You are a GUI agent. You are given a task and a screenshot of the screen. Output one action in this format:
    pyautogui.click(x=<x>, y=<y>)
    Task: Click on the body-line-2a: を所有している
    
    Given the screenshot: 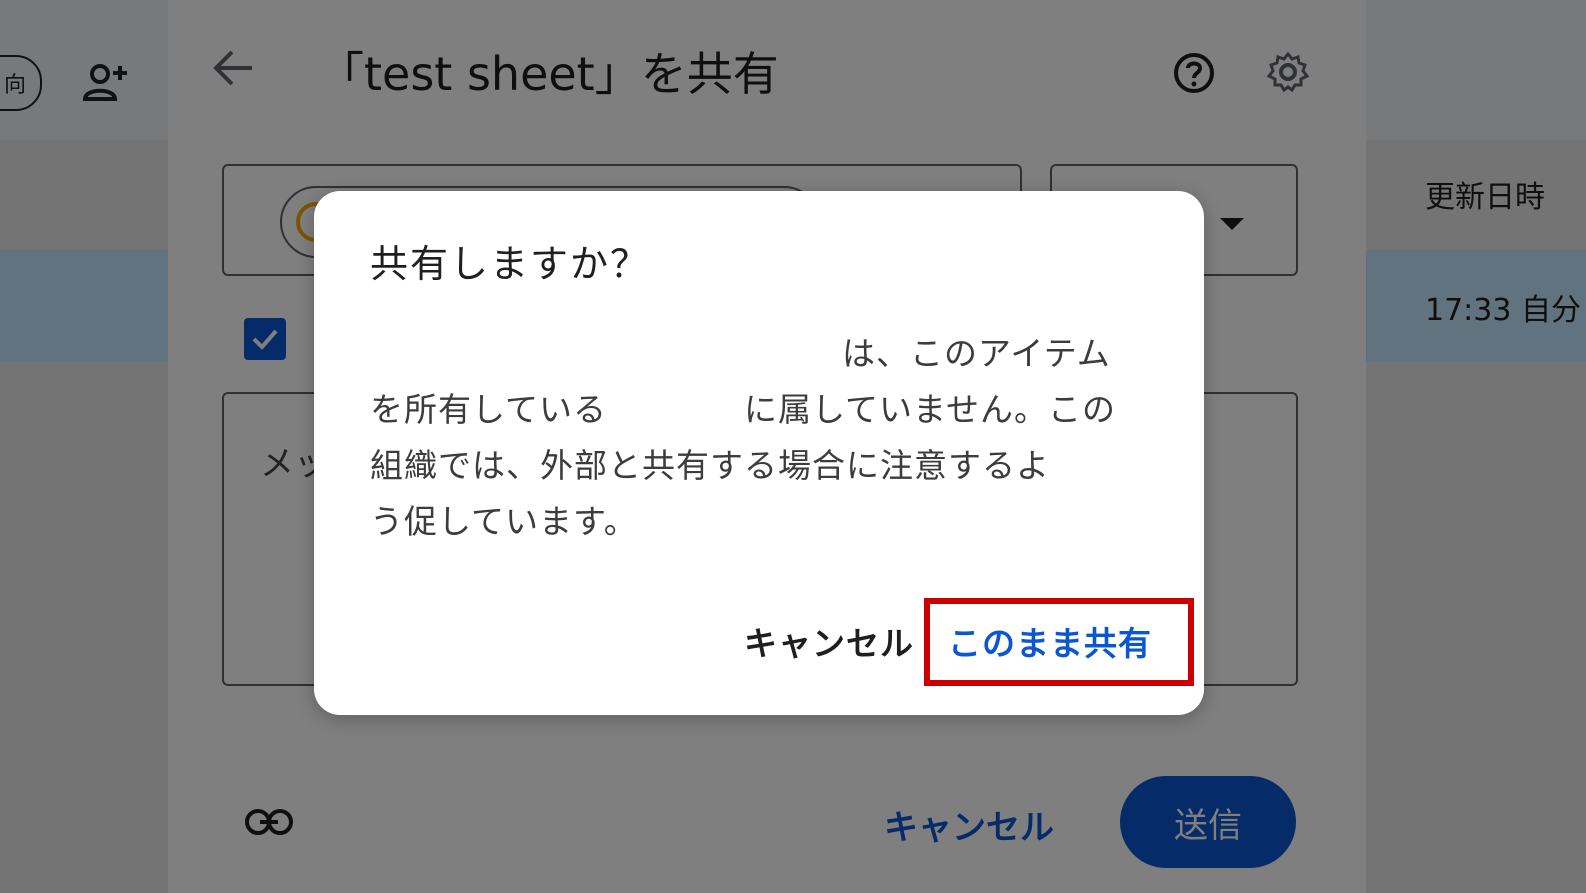 What is the action you would take?
    pyautogui.click(x=489, y=409)
    